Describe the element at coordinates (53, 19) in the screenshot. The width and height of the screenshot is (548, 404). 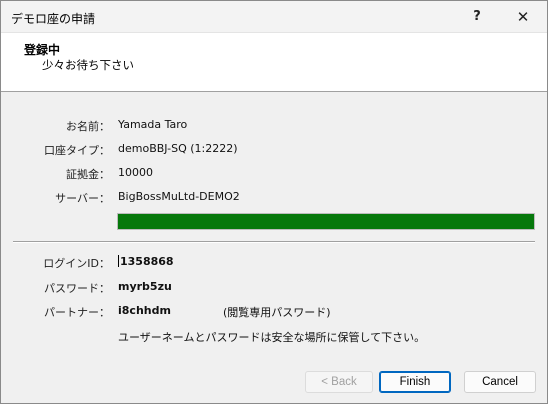
I see `window-title: デモロ座の申請` at that location.